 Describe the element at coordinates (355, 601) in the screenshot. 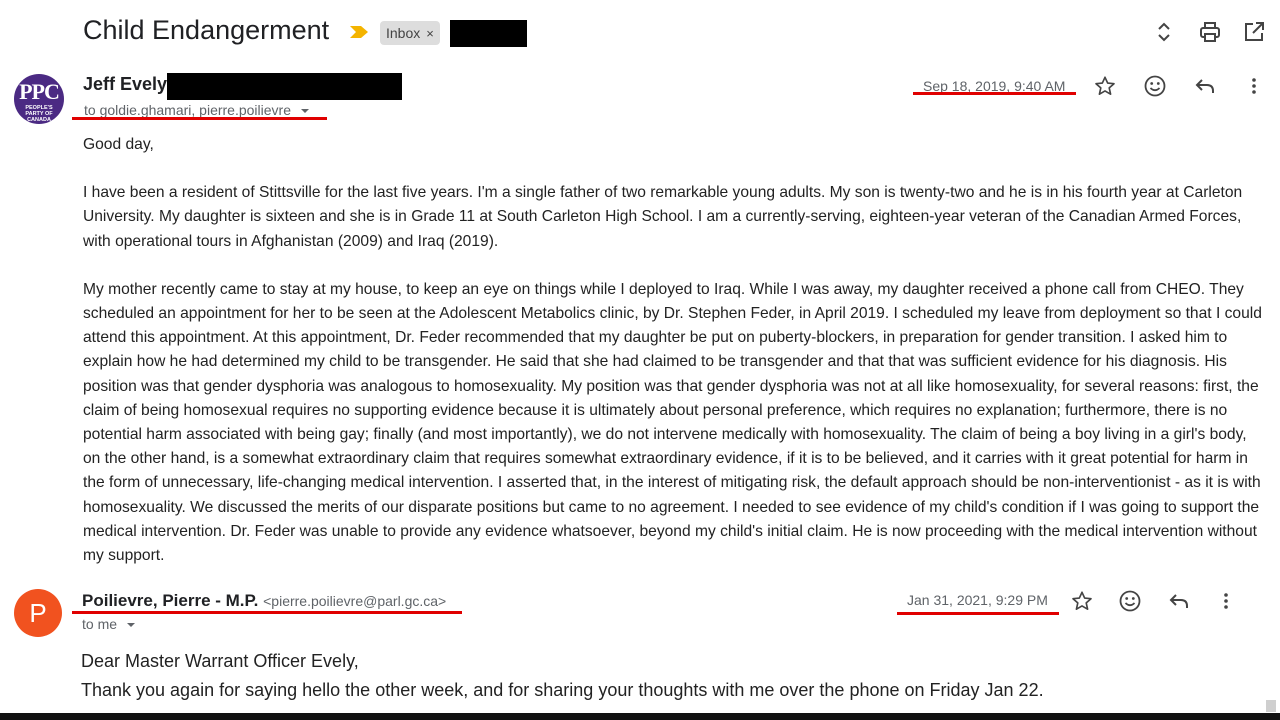

I see `sender-email: <pierre.poilievre@parl.gc.ca>` at that location.